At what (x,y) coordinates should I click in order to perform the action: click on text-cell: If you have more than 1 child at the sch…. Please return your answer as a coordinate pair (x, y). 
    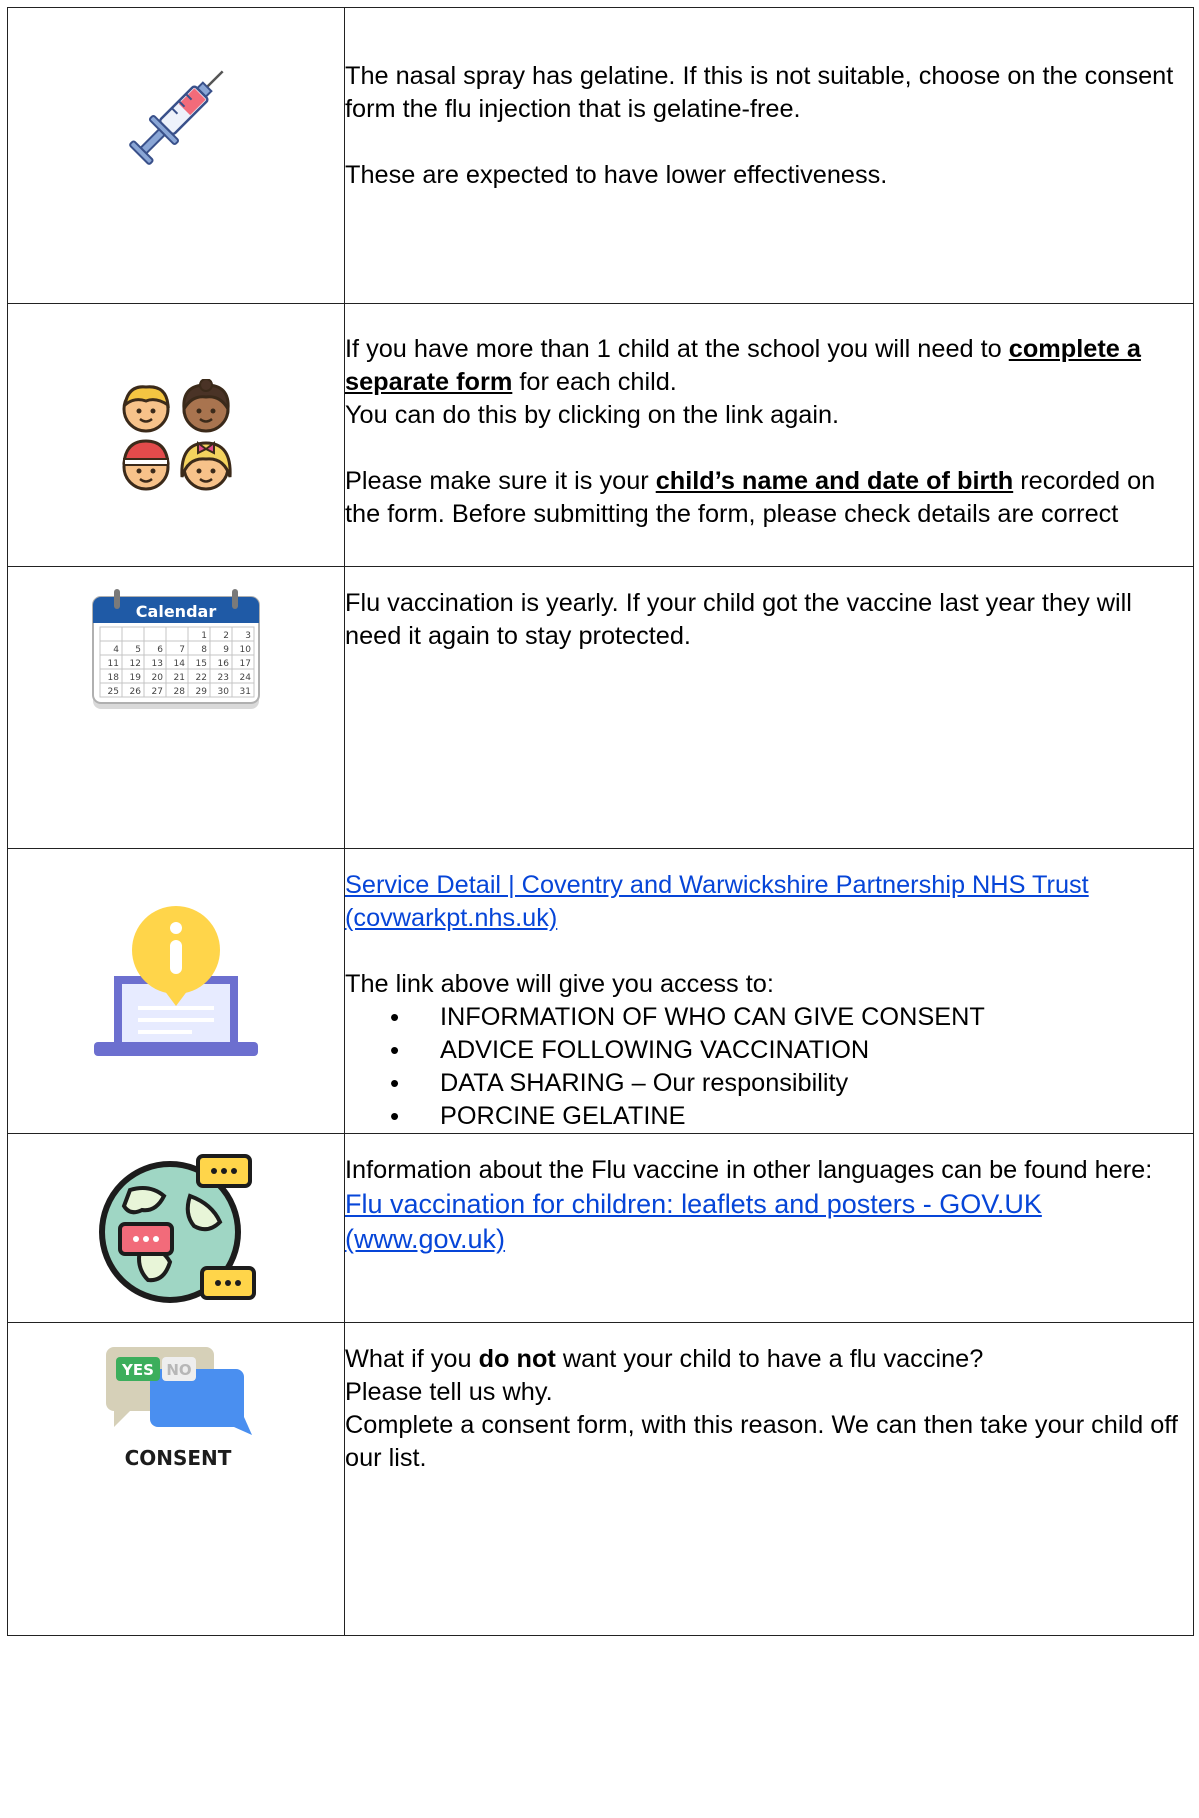
    Looking at the image, I should click on (769, 435).